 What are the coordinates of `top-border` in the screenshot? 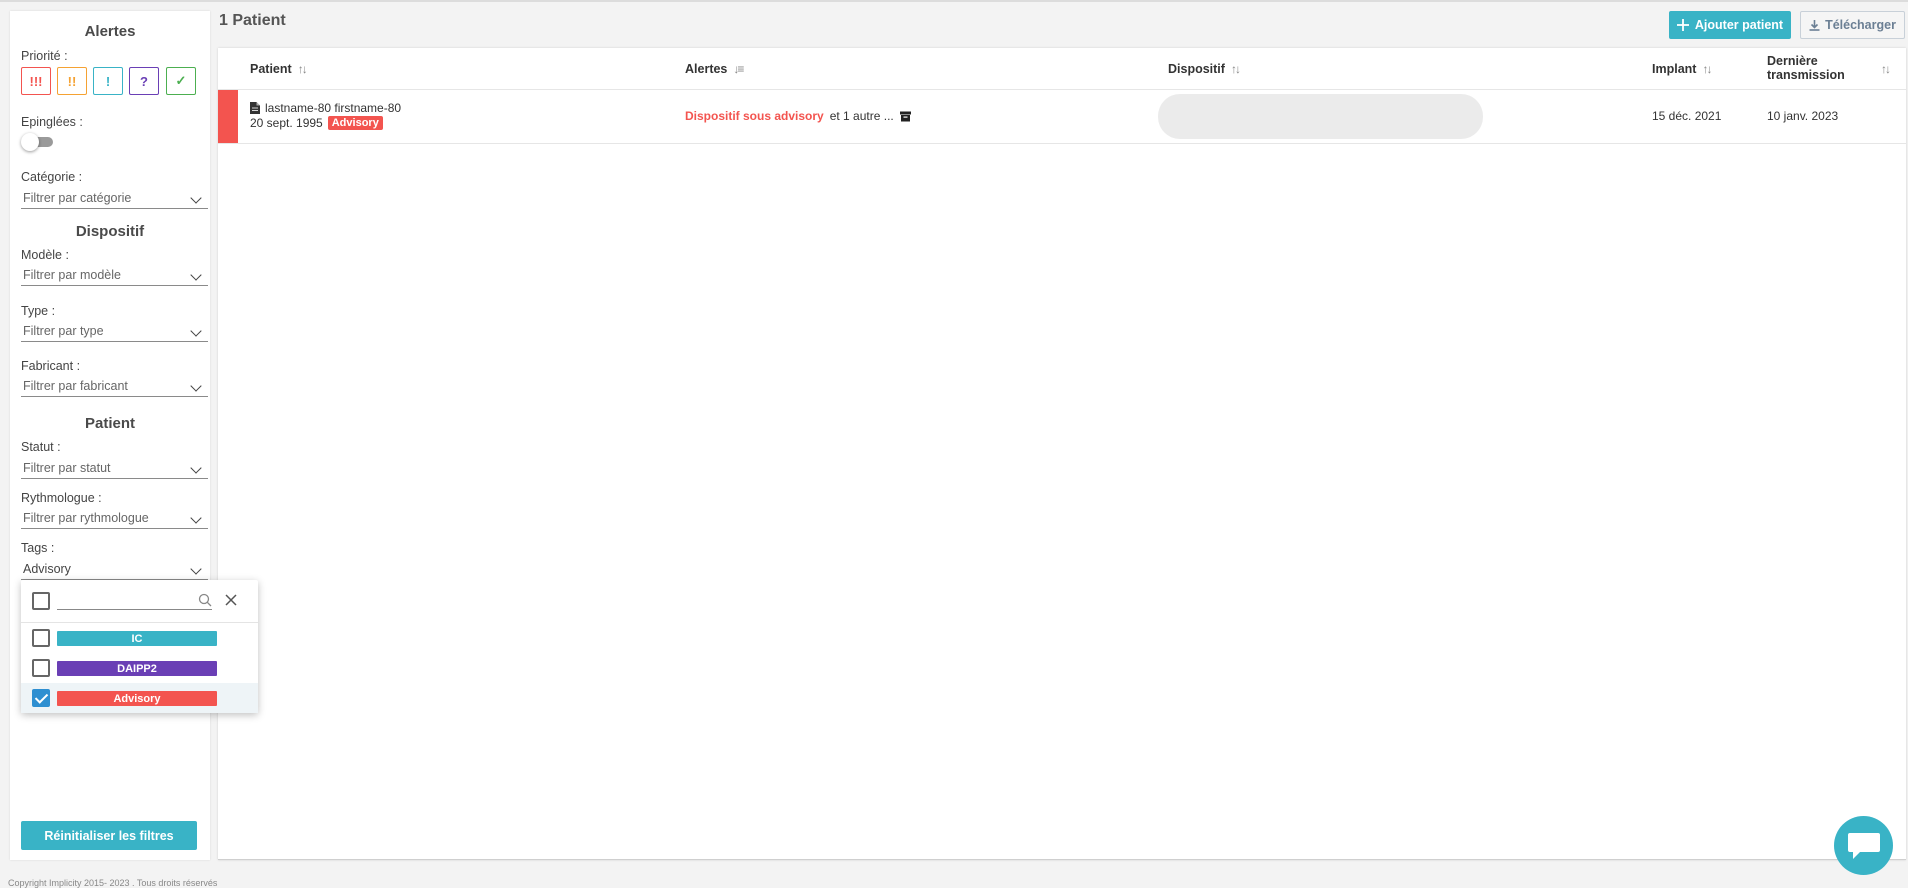 It's located at (954, 1).